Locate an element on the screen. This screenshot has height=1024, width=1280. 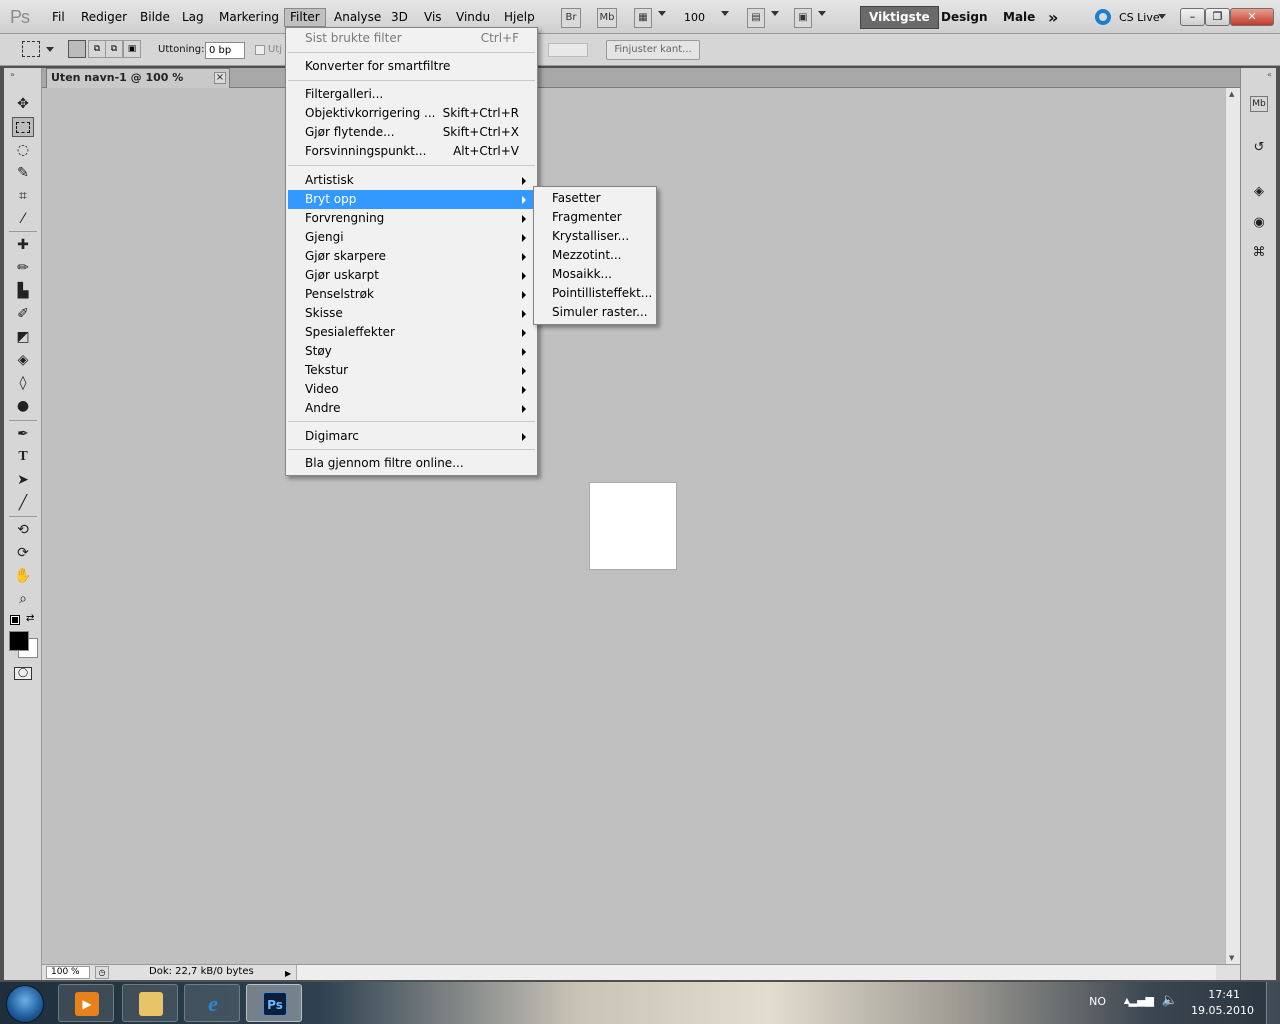
menu-fil: Fil is located at coordinates (58, 17).